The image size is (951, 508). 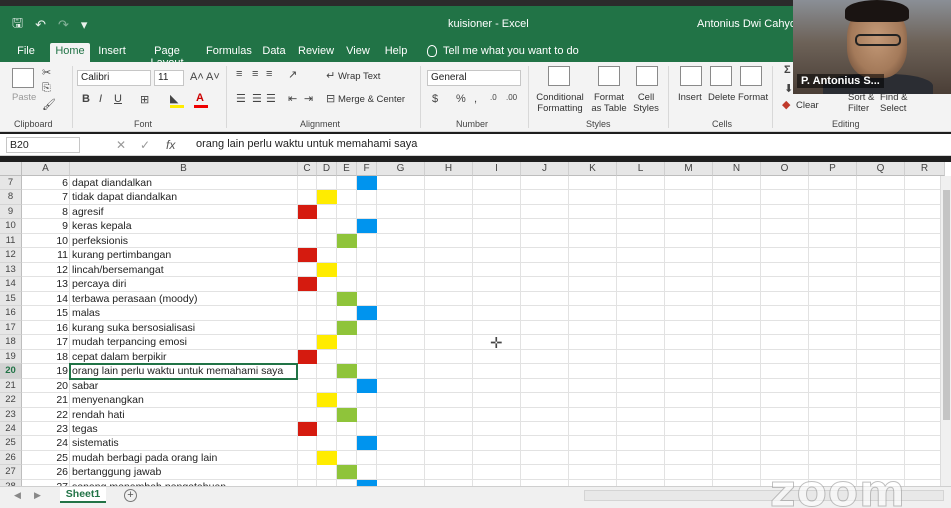 What do you see at coordinates (46, 443) in the screenshot?
I see `cell-number: 24` at bounding box center [46, 443].